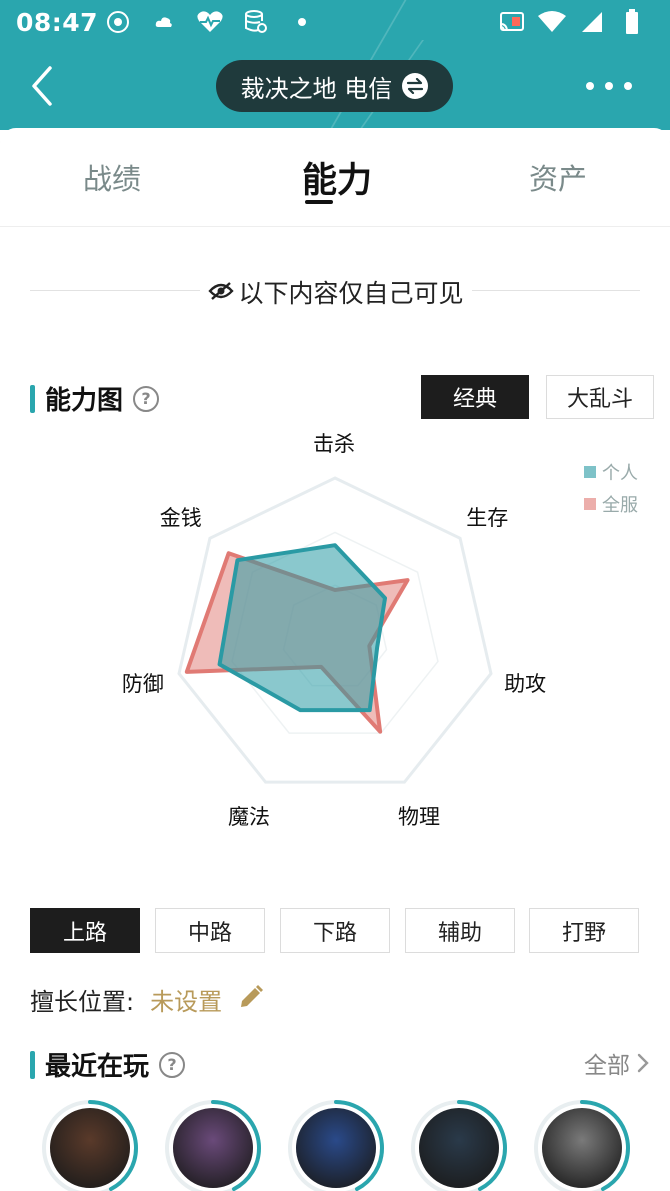  What do you see at coordinates (620, 473) in the screenshot?
I see `legend-label: 个人` at bounding box center [620, 473].